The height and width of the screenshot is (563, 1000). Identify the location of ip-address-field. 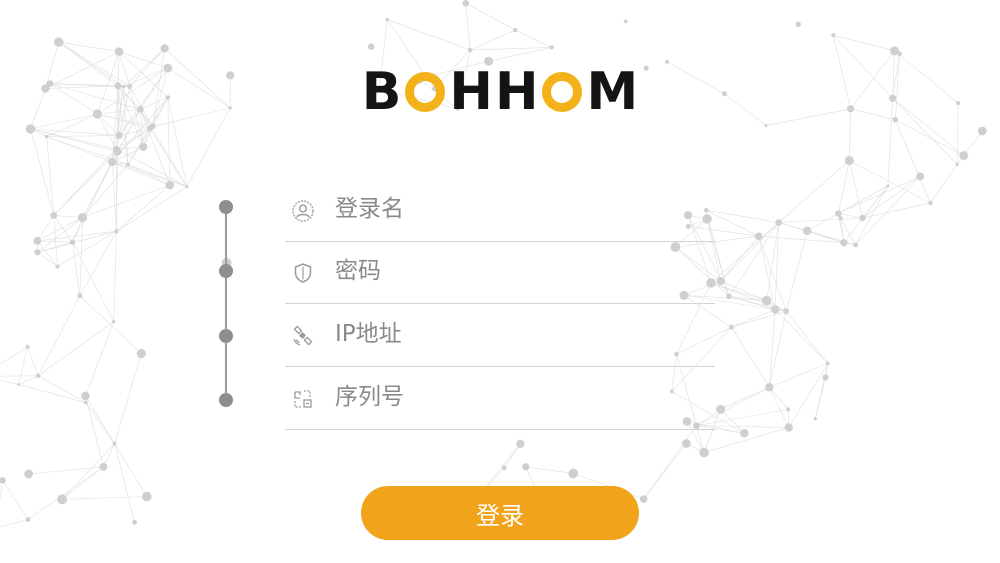
(500, 336).